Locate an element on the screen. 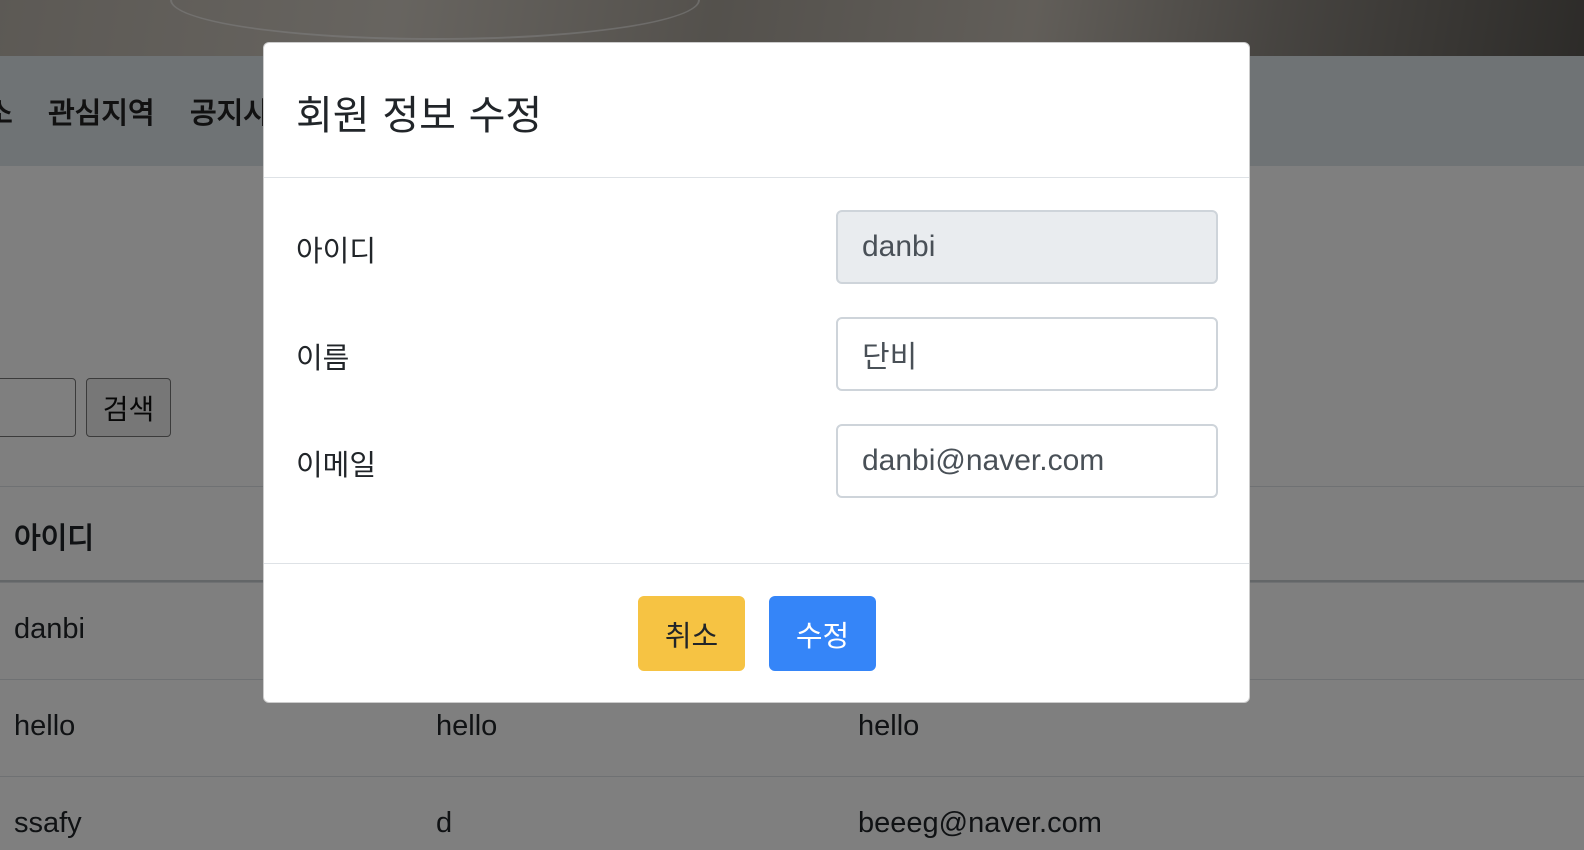 Image resolution: width=1584 pixels, height=850 pixels. email-field: danbi@naver.com is located at coordinates (1027, 461).